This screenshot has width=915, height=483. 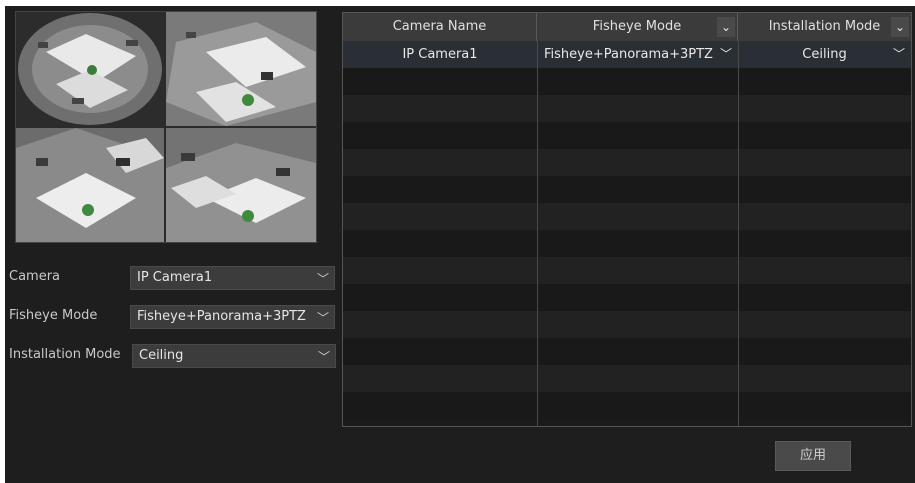 What do you see at coordinates (221, 316) in the screenshot?
I see `fisheye-mode-select-value: Fisheye+Panorama+3PTZ` at bounding box center [221, 316].